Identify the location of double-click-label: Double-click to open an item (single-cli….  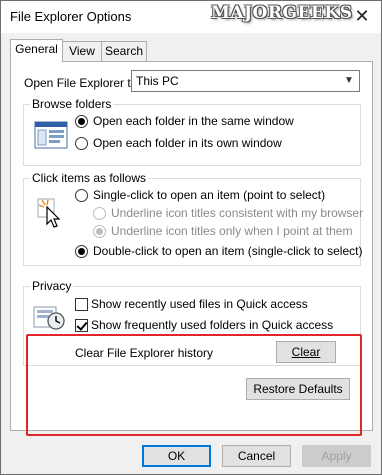
(227, 251).